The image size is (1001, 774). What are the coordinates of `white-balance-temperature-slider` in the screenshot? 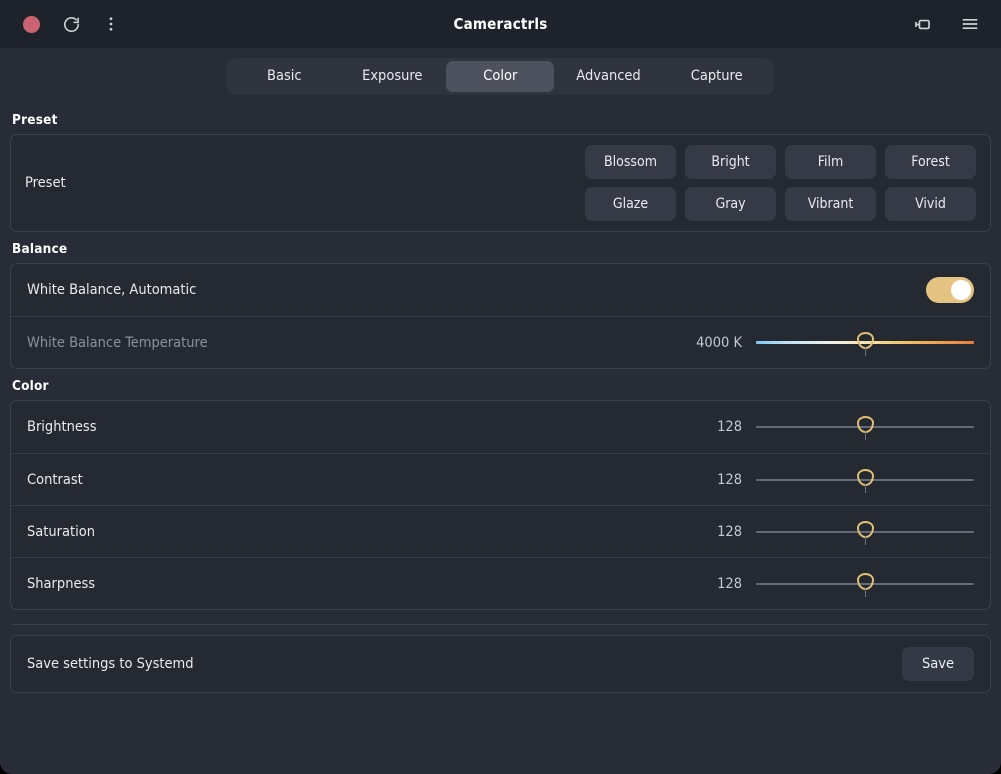 It's located at (865, 343).